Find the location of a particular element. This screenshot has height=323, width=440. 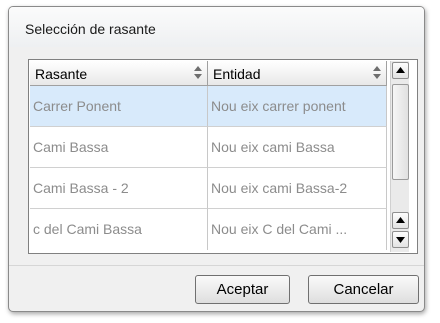

cell-entidad: Nou eix cami Bassa is located at coordinates (297, 147).